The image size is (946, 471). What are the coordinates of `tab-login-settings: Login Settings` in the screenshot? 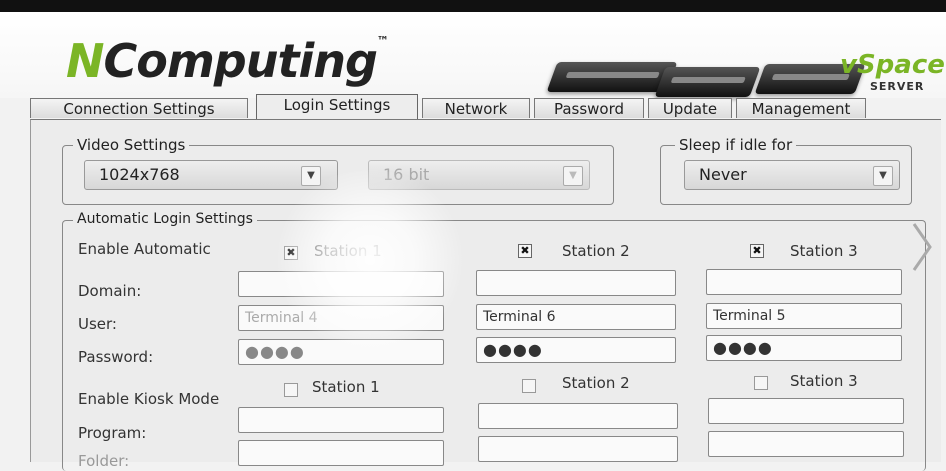 It's located at (337, 107).